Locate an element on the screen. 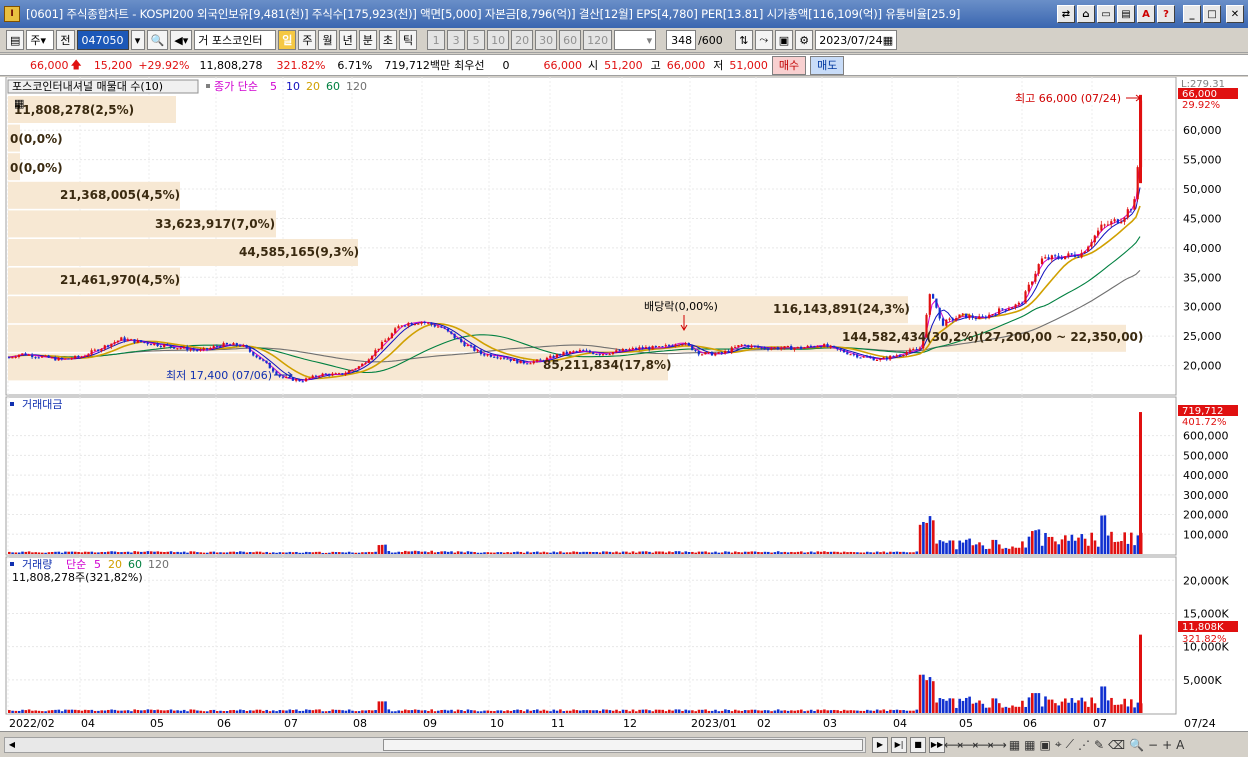 This screenshot has width=1248, height=757. sell-button: 매도 is located at coordinates (827, 65).